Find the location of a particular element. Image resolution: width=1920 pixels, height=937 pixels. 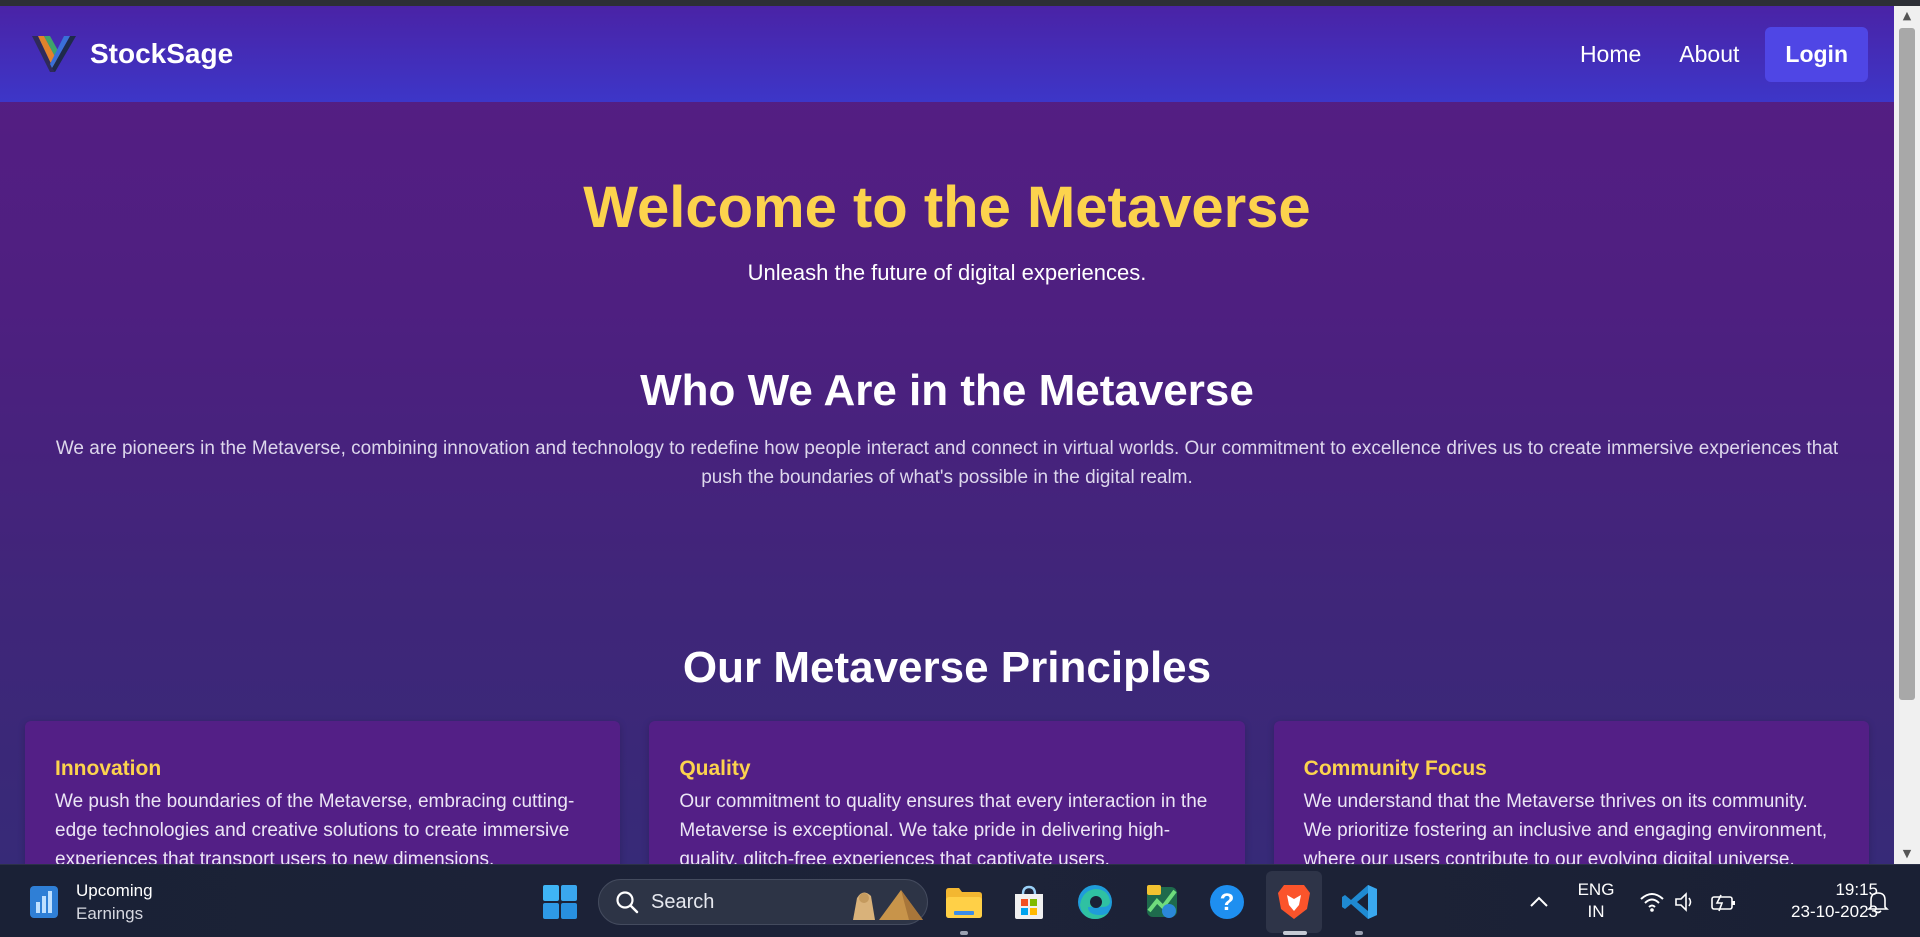

microsoft-store-icon is located at coordinates (1029, 902).